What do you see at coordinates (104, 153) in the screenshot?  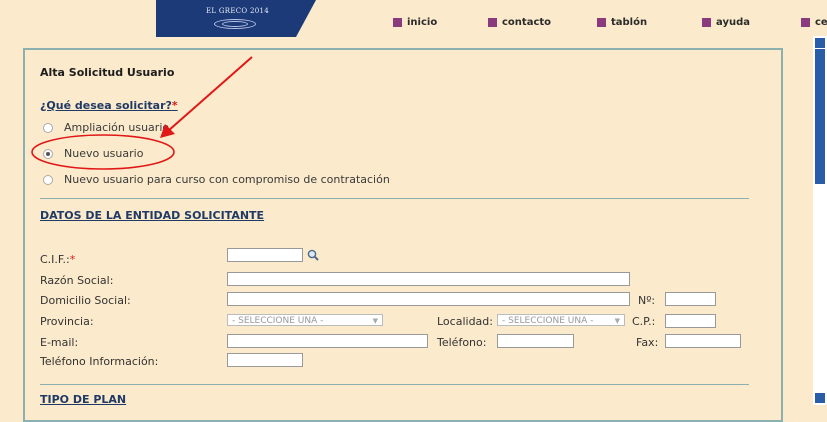 I see `option-label: Nuevo usuario` at bounding box center [104, 153].